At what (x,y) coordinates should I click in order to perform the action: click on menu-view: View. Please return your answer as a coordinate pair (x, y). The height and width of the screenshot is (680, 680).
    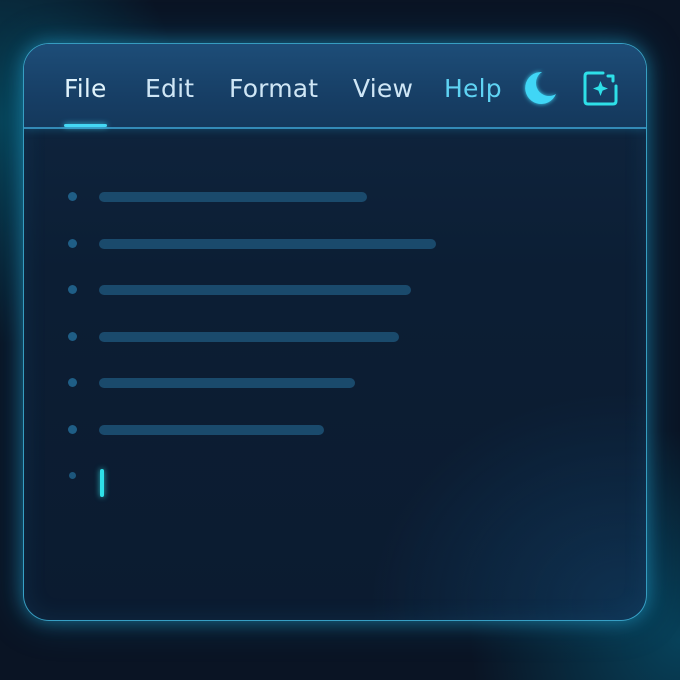
    Looking at the image, I should click on (383, 89).